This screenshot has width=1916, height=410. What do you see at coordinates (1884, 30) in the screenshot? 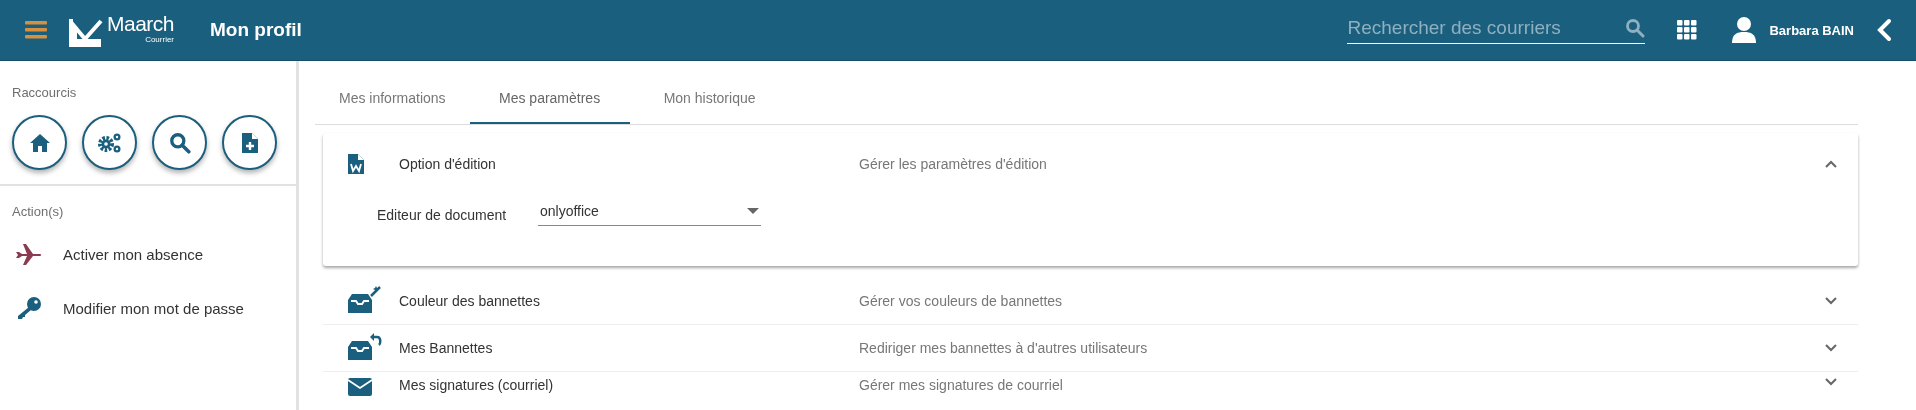
I see `chevron-left-icon` at bounding box center [1884, 30].